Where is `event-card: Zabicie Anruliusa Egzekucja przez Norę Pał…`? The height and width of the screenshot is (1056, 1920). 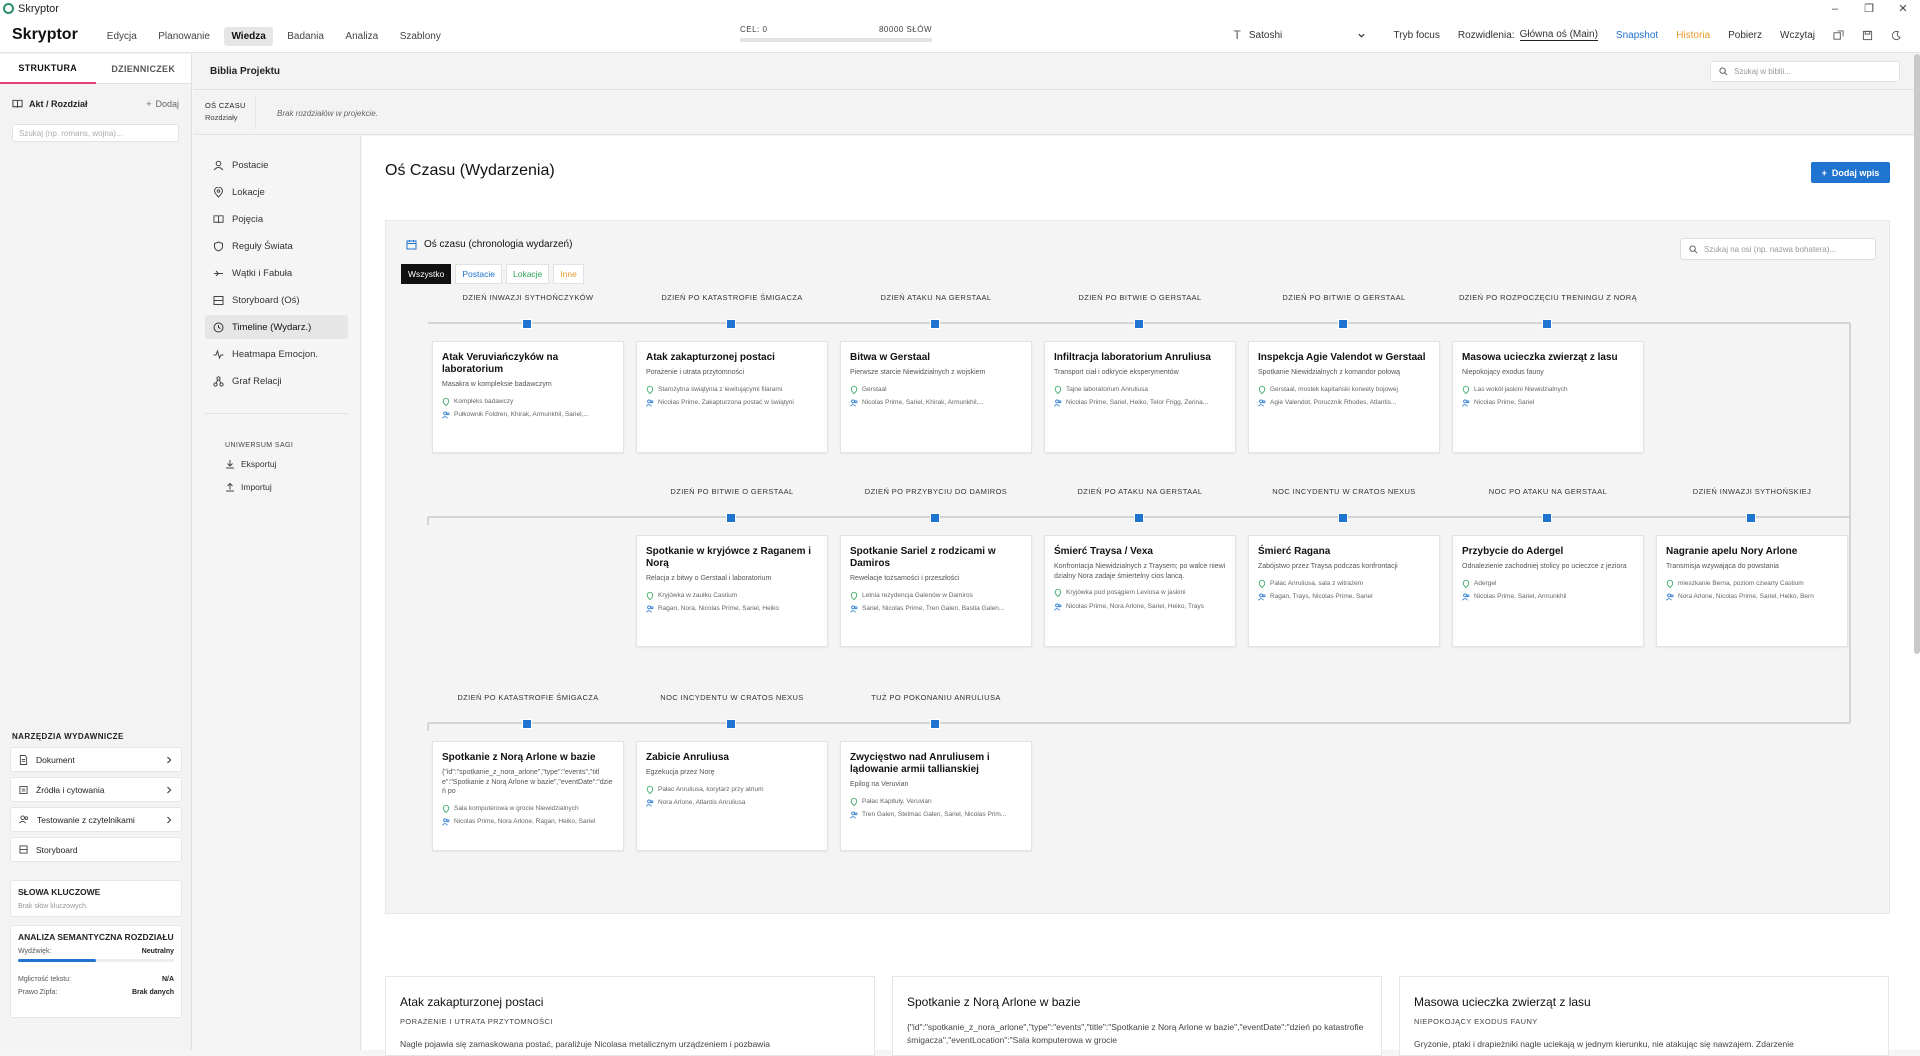
event-card: Zabicie Anruliusa Egzekucja przez Norę Pał… is located at coordinates (732, 796).